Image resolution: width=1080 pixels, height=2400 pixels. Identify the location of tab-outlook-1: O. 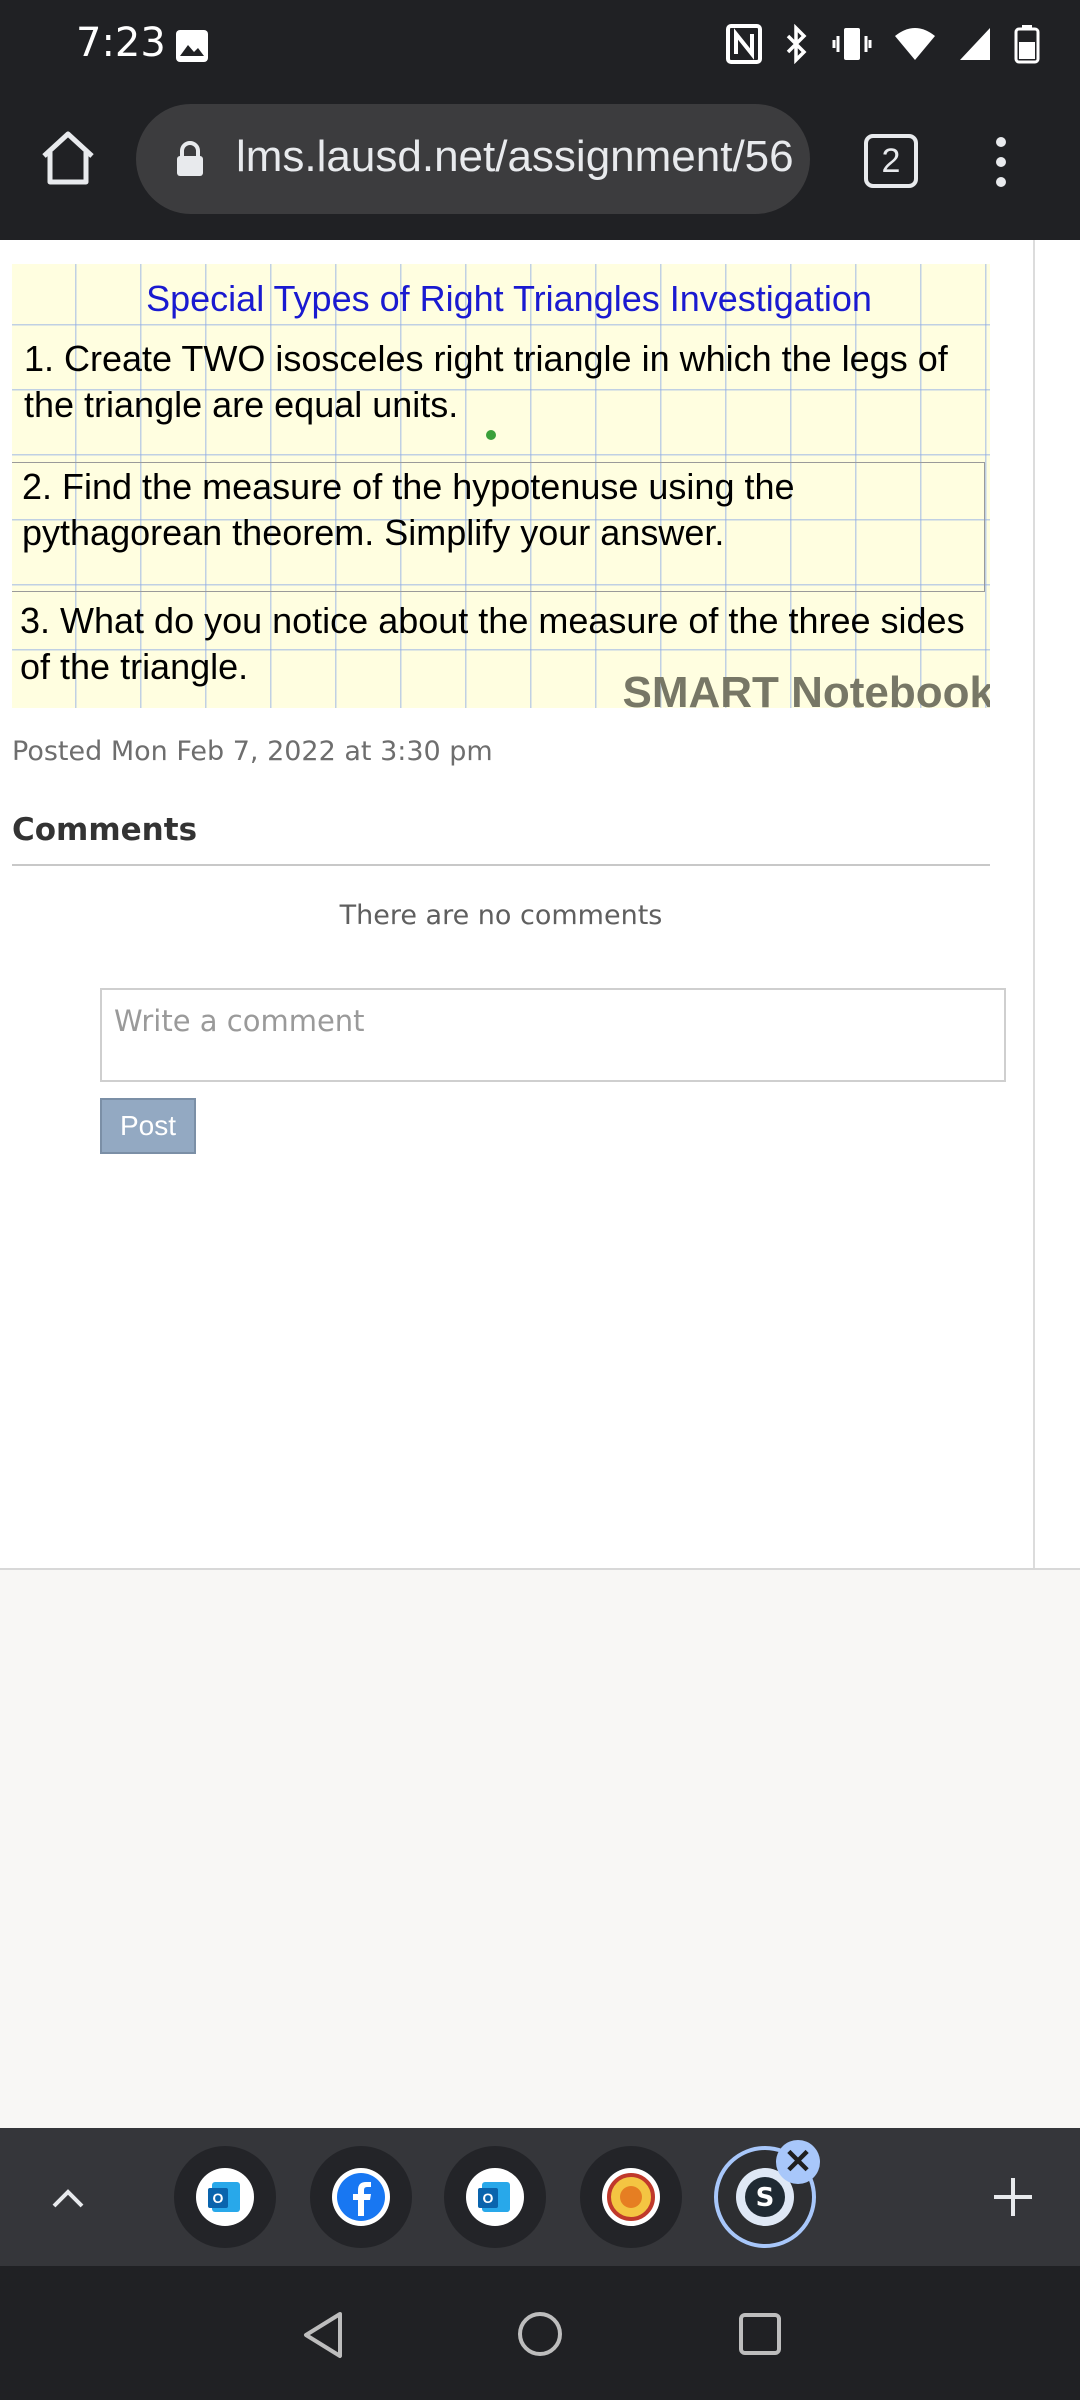
(225, 2197).